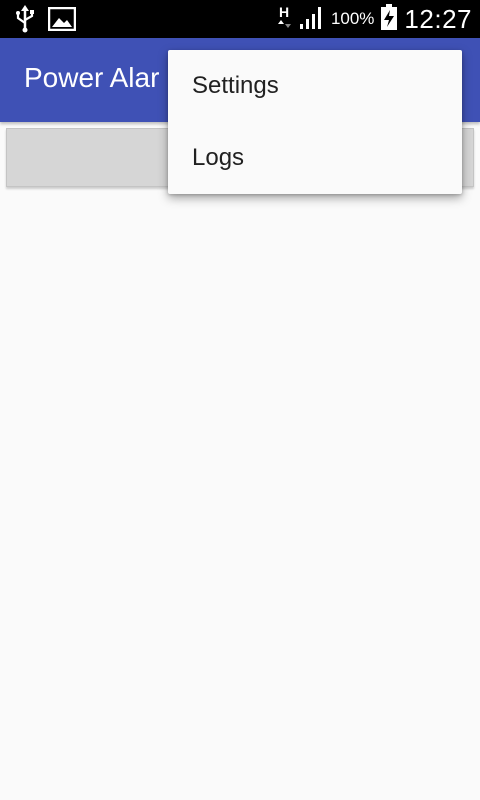  Describe the element at coordinates (389, 19) in the screenshot. I see `battery-charging-icon` at that location.